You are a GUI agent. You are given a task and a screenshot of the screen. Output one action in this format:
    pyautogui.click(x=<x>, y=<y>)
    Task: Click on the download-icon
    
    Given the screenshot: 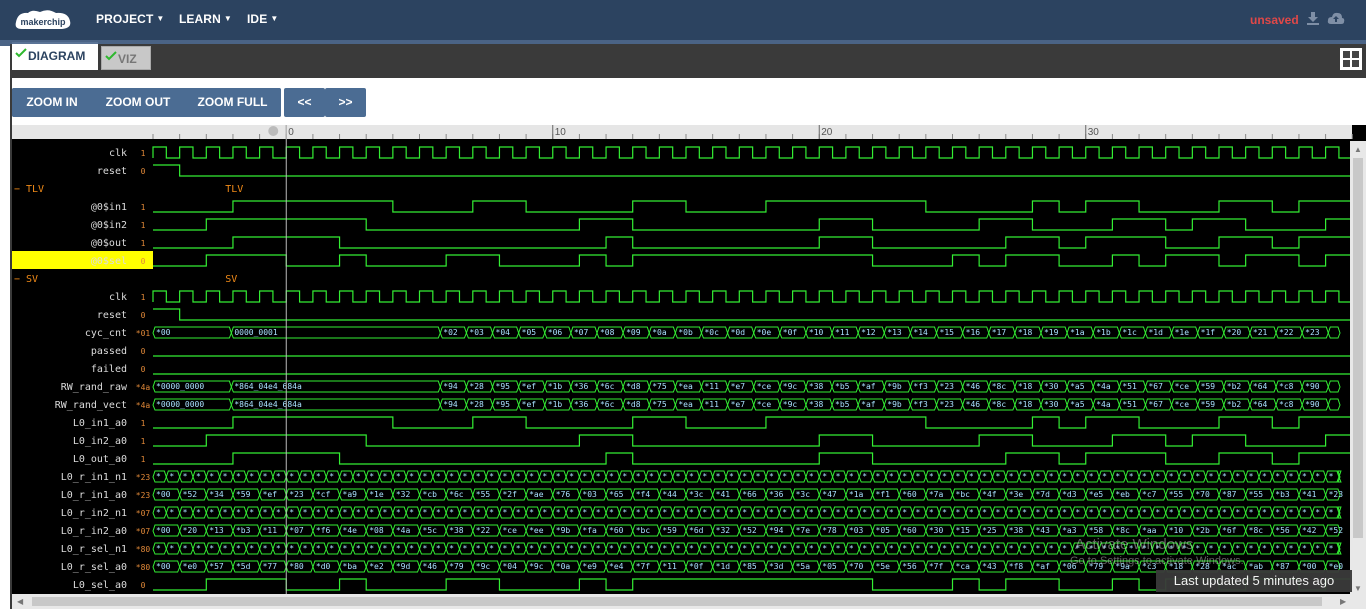 What is the action you would take?
    pyautogui.click(x=1313, y=18)
    